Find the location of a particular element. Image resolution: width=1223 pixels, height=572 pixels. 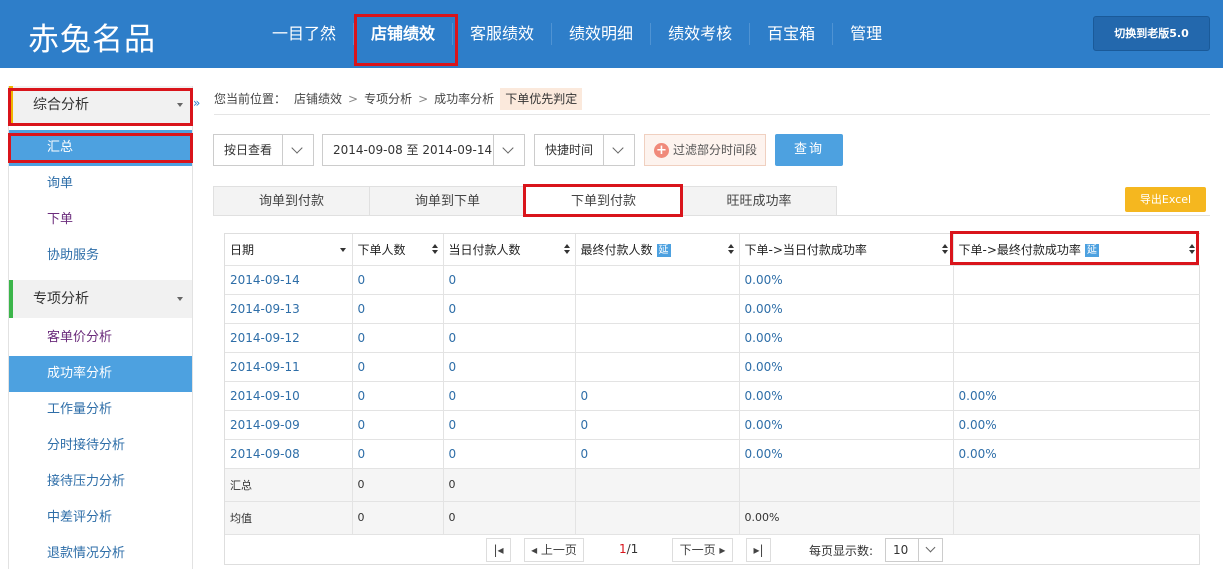

table-row: 2014-09-13 0 0 0.00% is located at coordinates (712, 309).